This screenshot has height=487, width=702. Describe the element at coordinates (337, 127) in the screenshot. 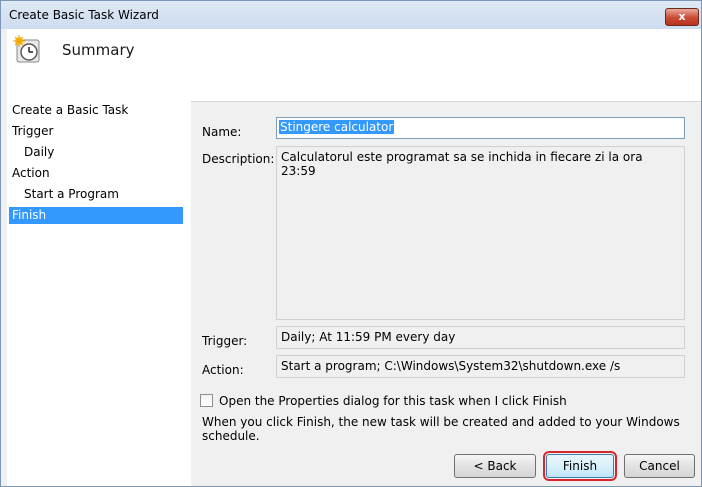

I see `task-name-value: Stingere calculator` at that location.